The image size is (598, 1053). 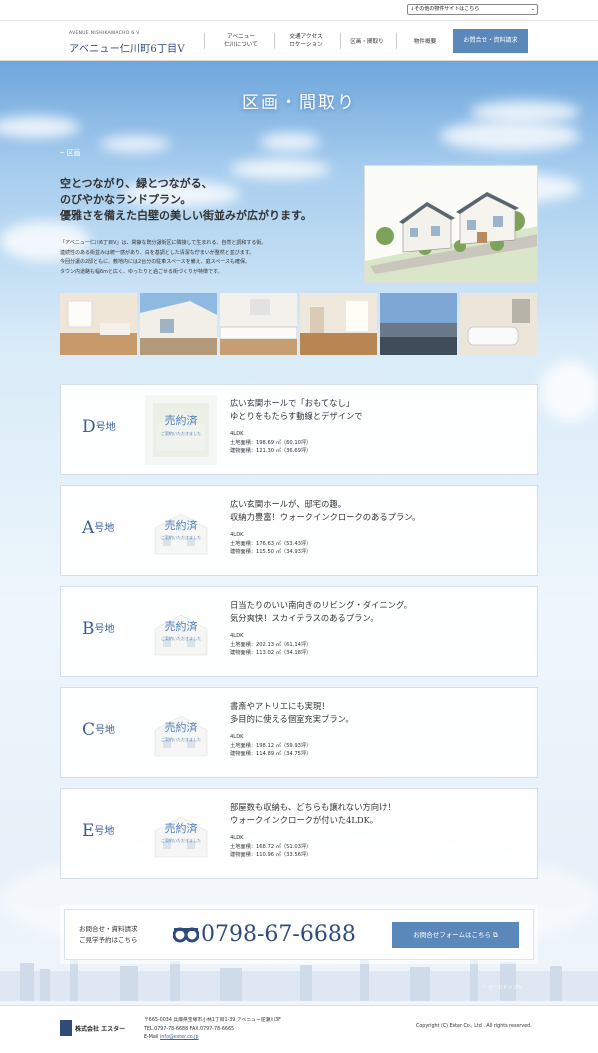 I want to click on lot-label: B号地, so click(x=98, y=629).